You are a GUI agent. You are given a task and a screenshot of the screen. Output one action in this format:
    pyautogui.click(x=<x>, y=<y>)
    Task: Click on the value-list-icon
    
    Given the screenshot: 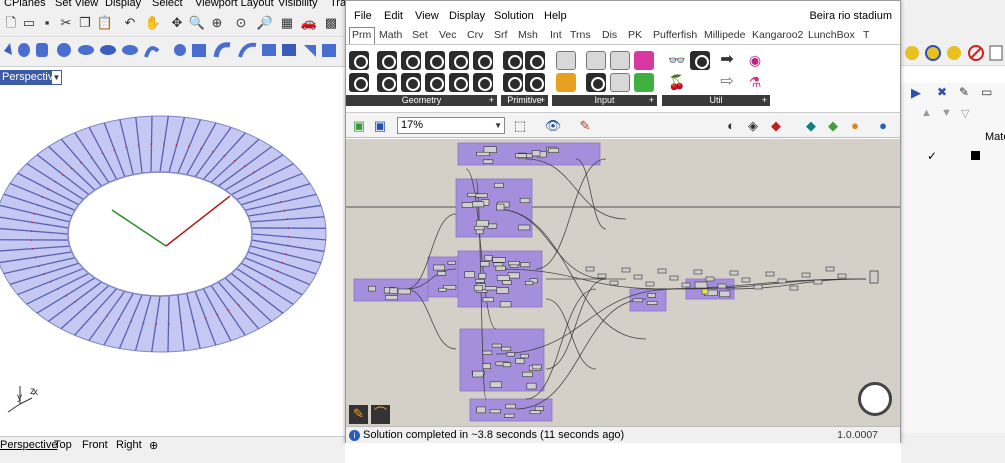 What is the action you would take?
    pyautogui.click(x=620, y=60)
    